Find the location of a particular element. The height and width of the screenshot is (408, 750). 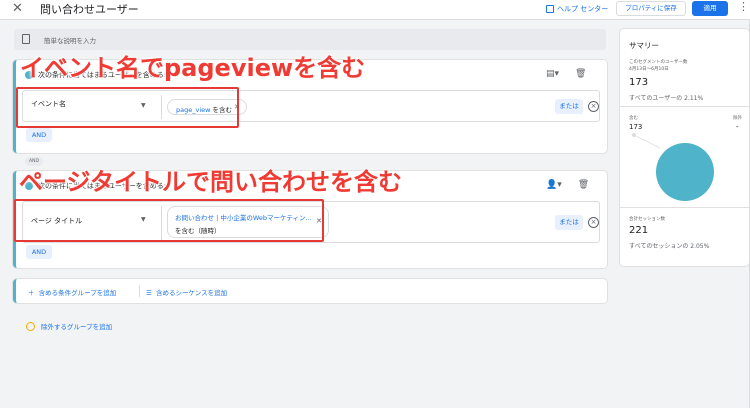

summary-title: サマリー is located at coordinates (644, 45).